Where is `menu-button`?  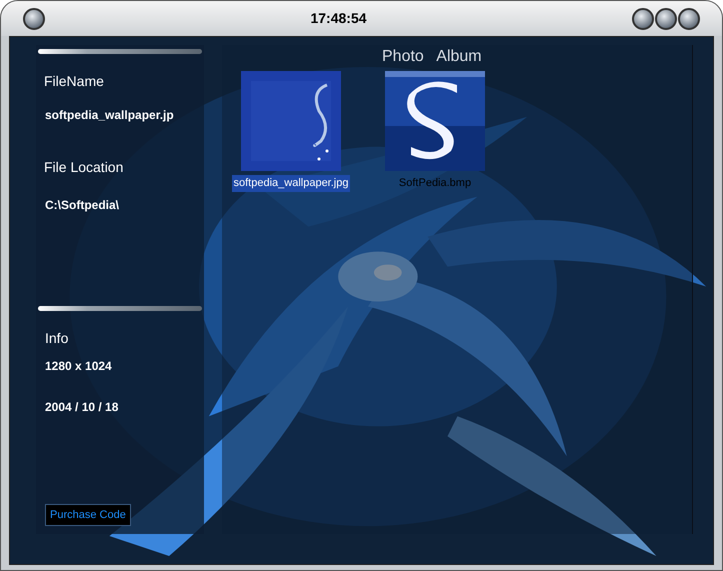
menu-button is located at coordinates (34, 19).